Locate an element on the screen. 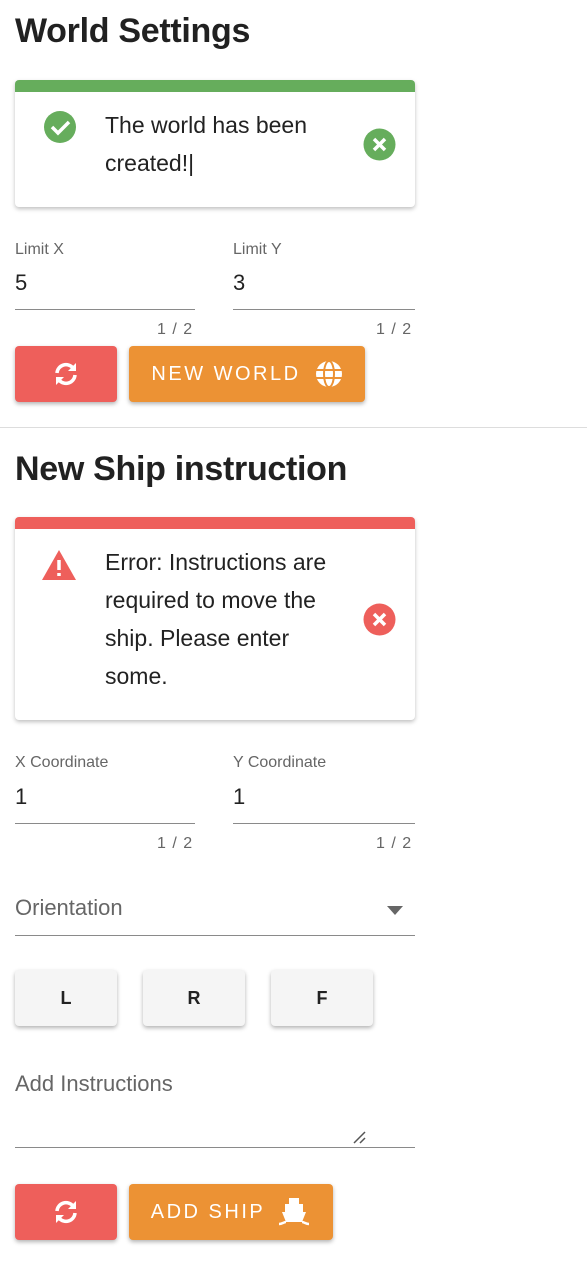 The height and width of the screenshot is (1264, 587). limit-x-counter: 1 / 2 is located at coordinates (175, 329).